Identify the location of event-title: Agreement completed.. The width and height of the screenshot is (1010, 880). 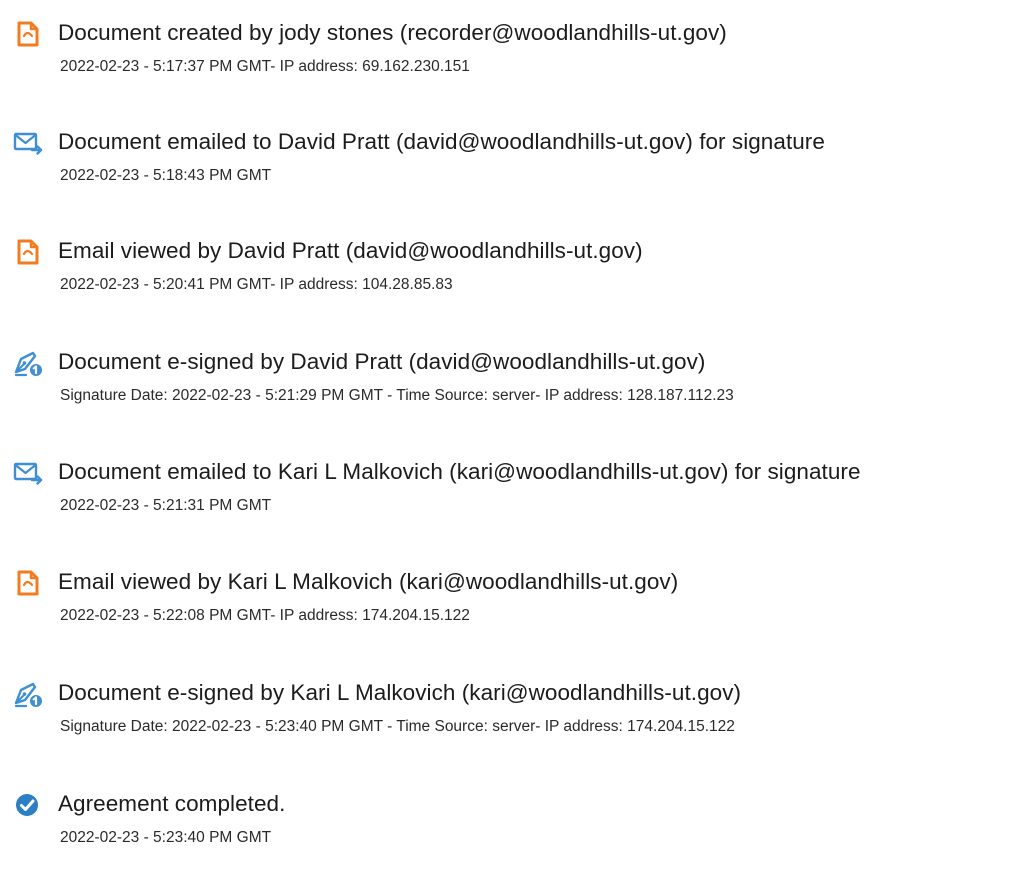
(172, 803).